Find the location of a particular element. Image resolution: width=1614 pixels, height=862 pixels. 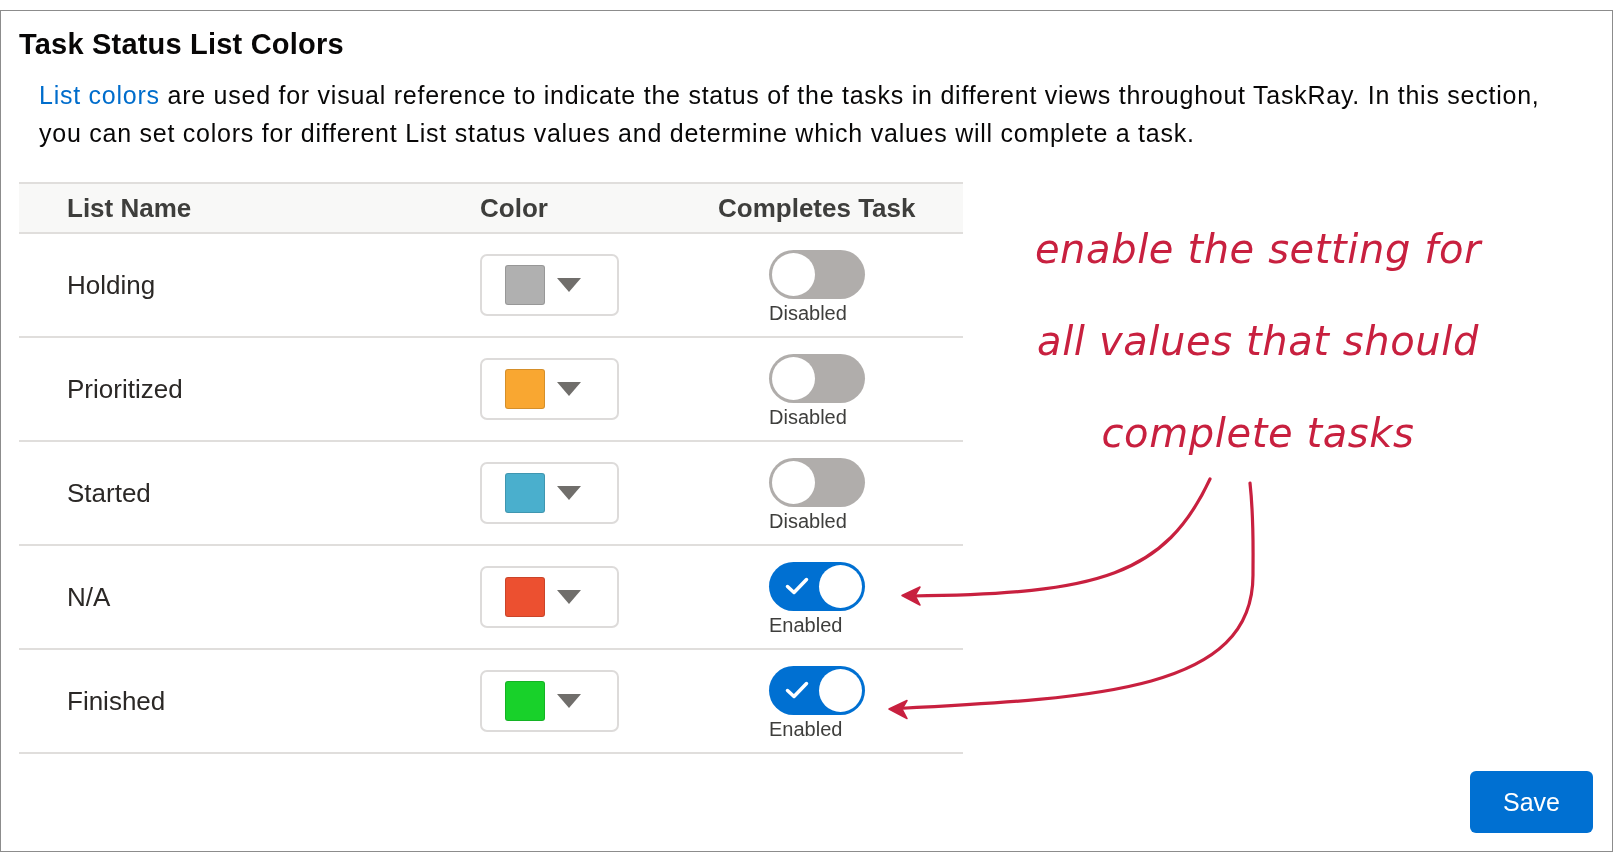

annotation-note: enable the setting for all values that should complete tasks is located at coordinates (1258, 341).